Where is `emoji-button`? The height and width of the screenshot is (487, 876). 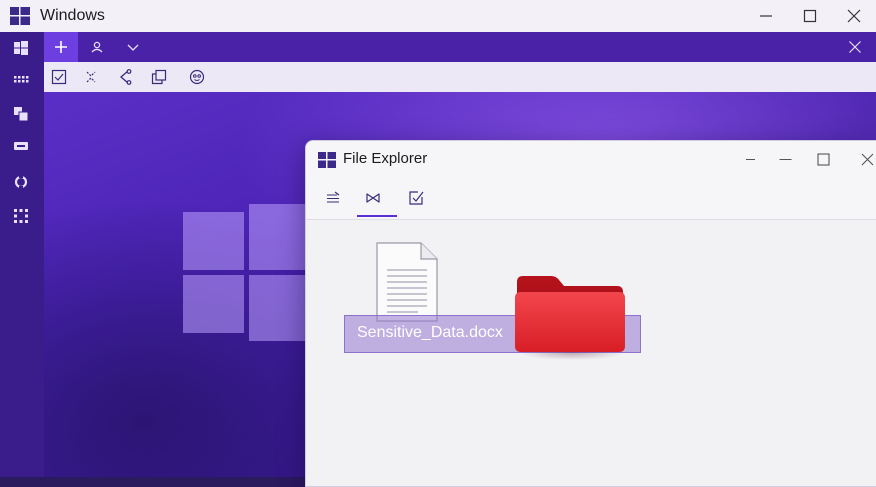
emoji-button is located at coordinates (197, 77).